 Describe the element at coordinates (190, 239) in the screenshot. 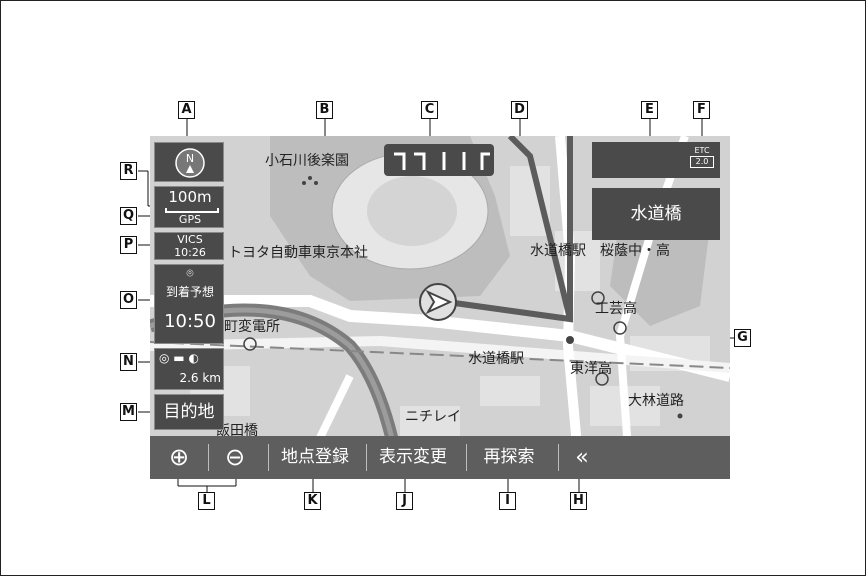

I see `vics-label: VICS` at that location.